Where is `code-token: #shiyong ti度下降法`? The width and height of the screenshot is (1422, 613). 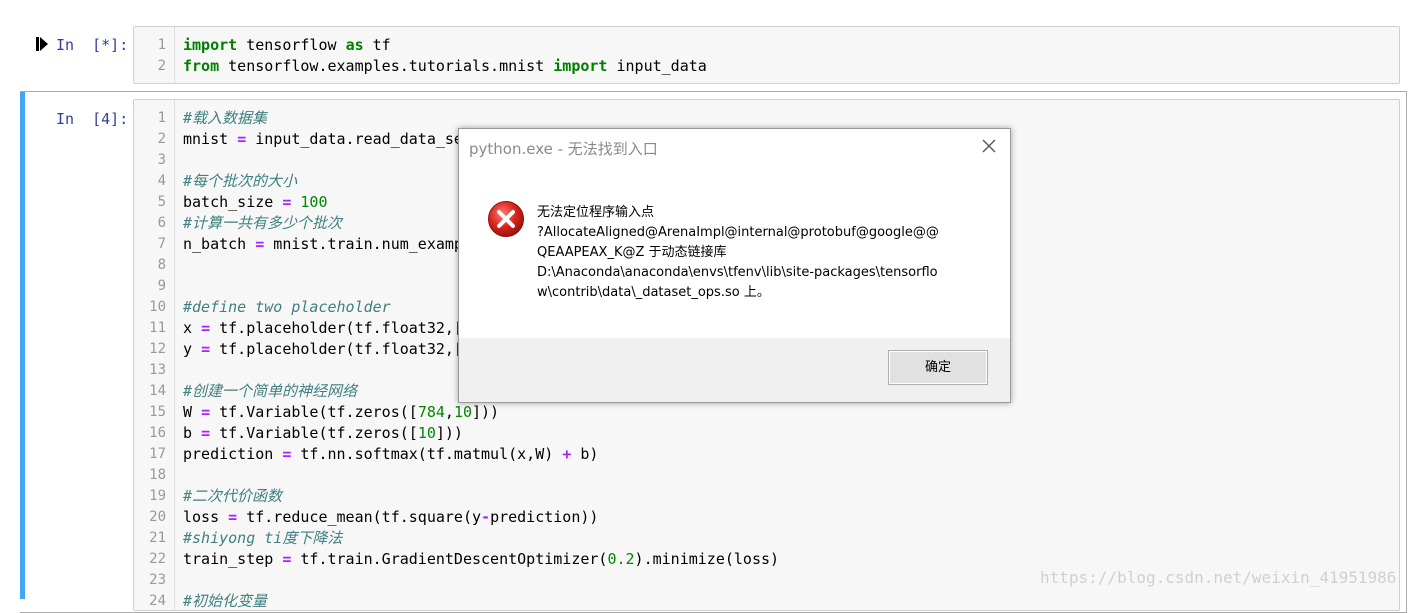
code-token: #shiyong ti度下降法 is located at coordinates (263, 538).